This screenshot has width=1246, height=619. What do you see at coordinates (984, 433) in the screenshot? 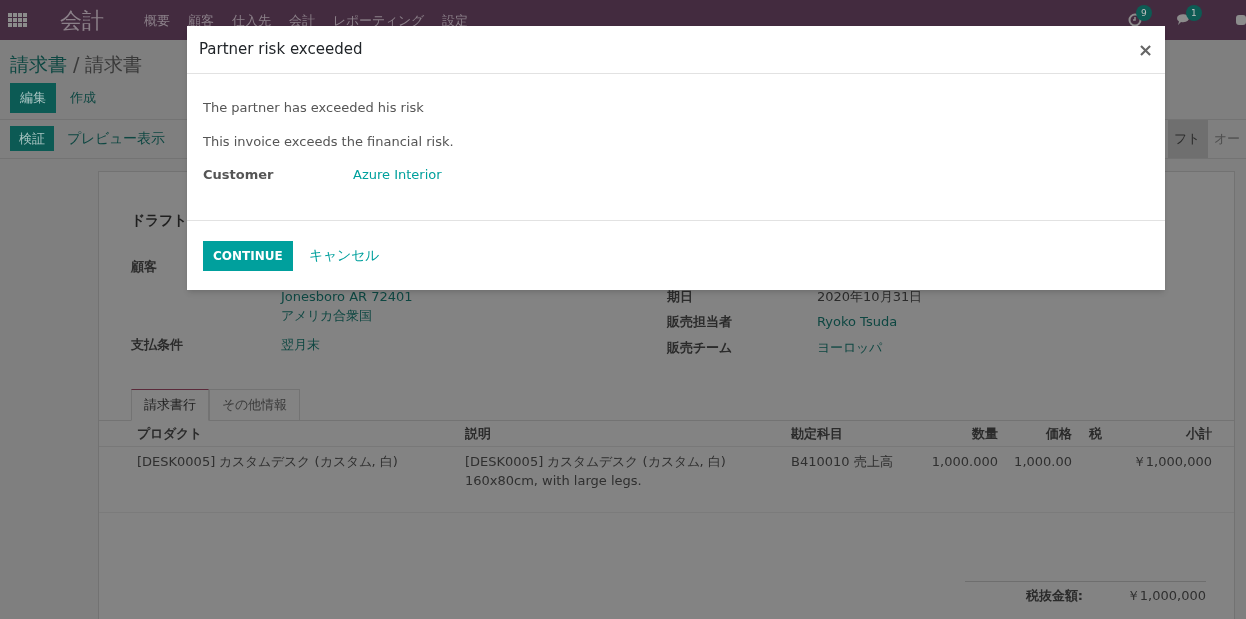
I see `column-header: 数量` at bounding box center [984, 433].